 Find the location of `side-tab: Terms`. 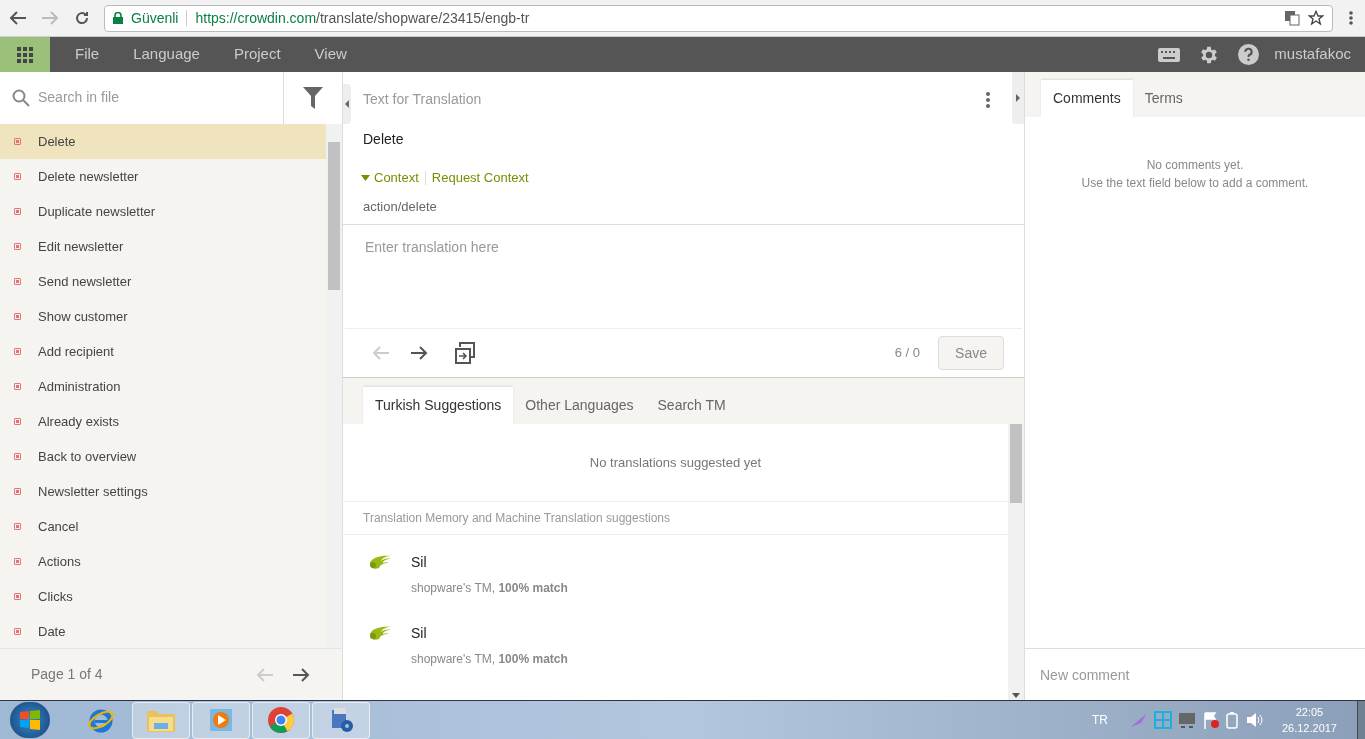

side-tab: Terms is located at coordinates (1163, 98).